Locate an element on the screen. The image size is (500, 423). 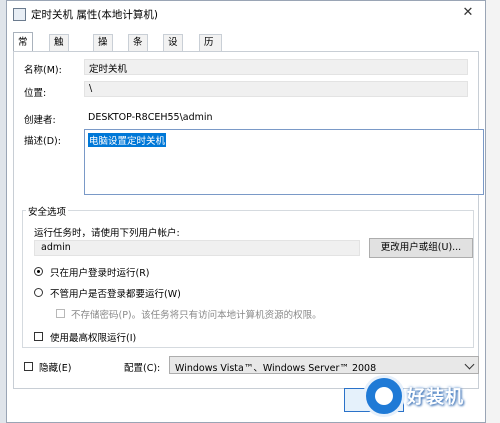
title-bar: 定时关机 属性(本地计算机) ✕ is located at coordinates (246, 14).